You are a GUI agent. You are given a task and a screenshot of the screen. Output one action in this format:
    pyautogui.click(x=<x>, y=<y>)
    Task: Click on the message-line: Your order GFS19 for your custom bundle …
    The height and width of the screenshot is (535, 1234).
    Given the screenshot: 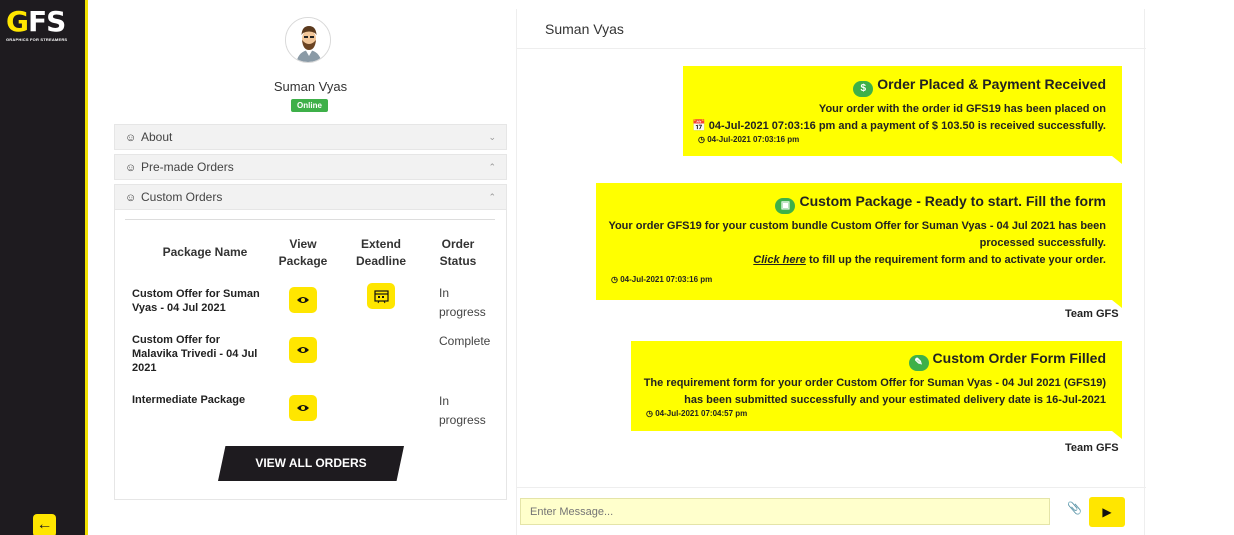 What is the action you would take?
    pyautogui.click(x=857, y=226)
    